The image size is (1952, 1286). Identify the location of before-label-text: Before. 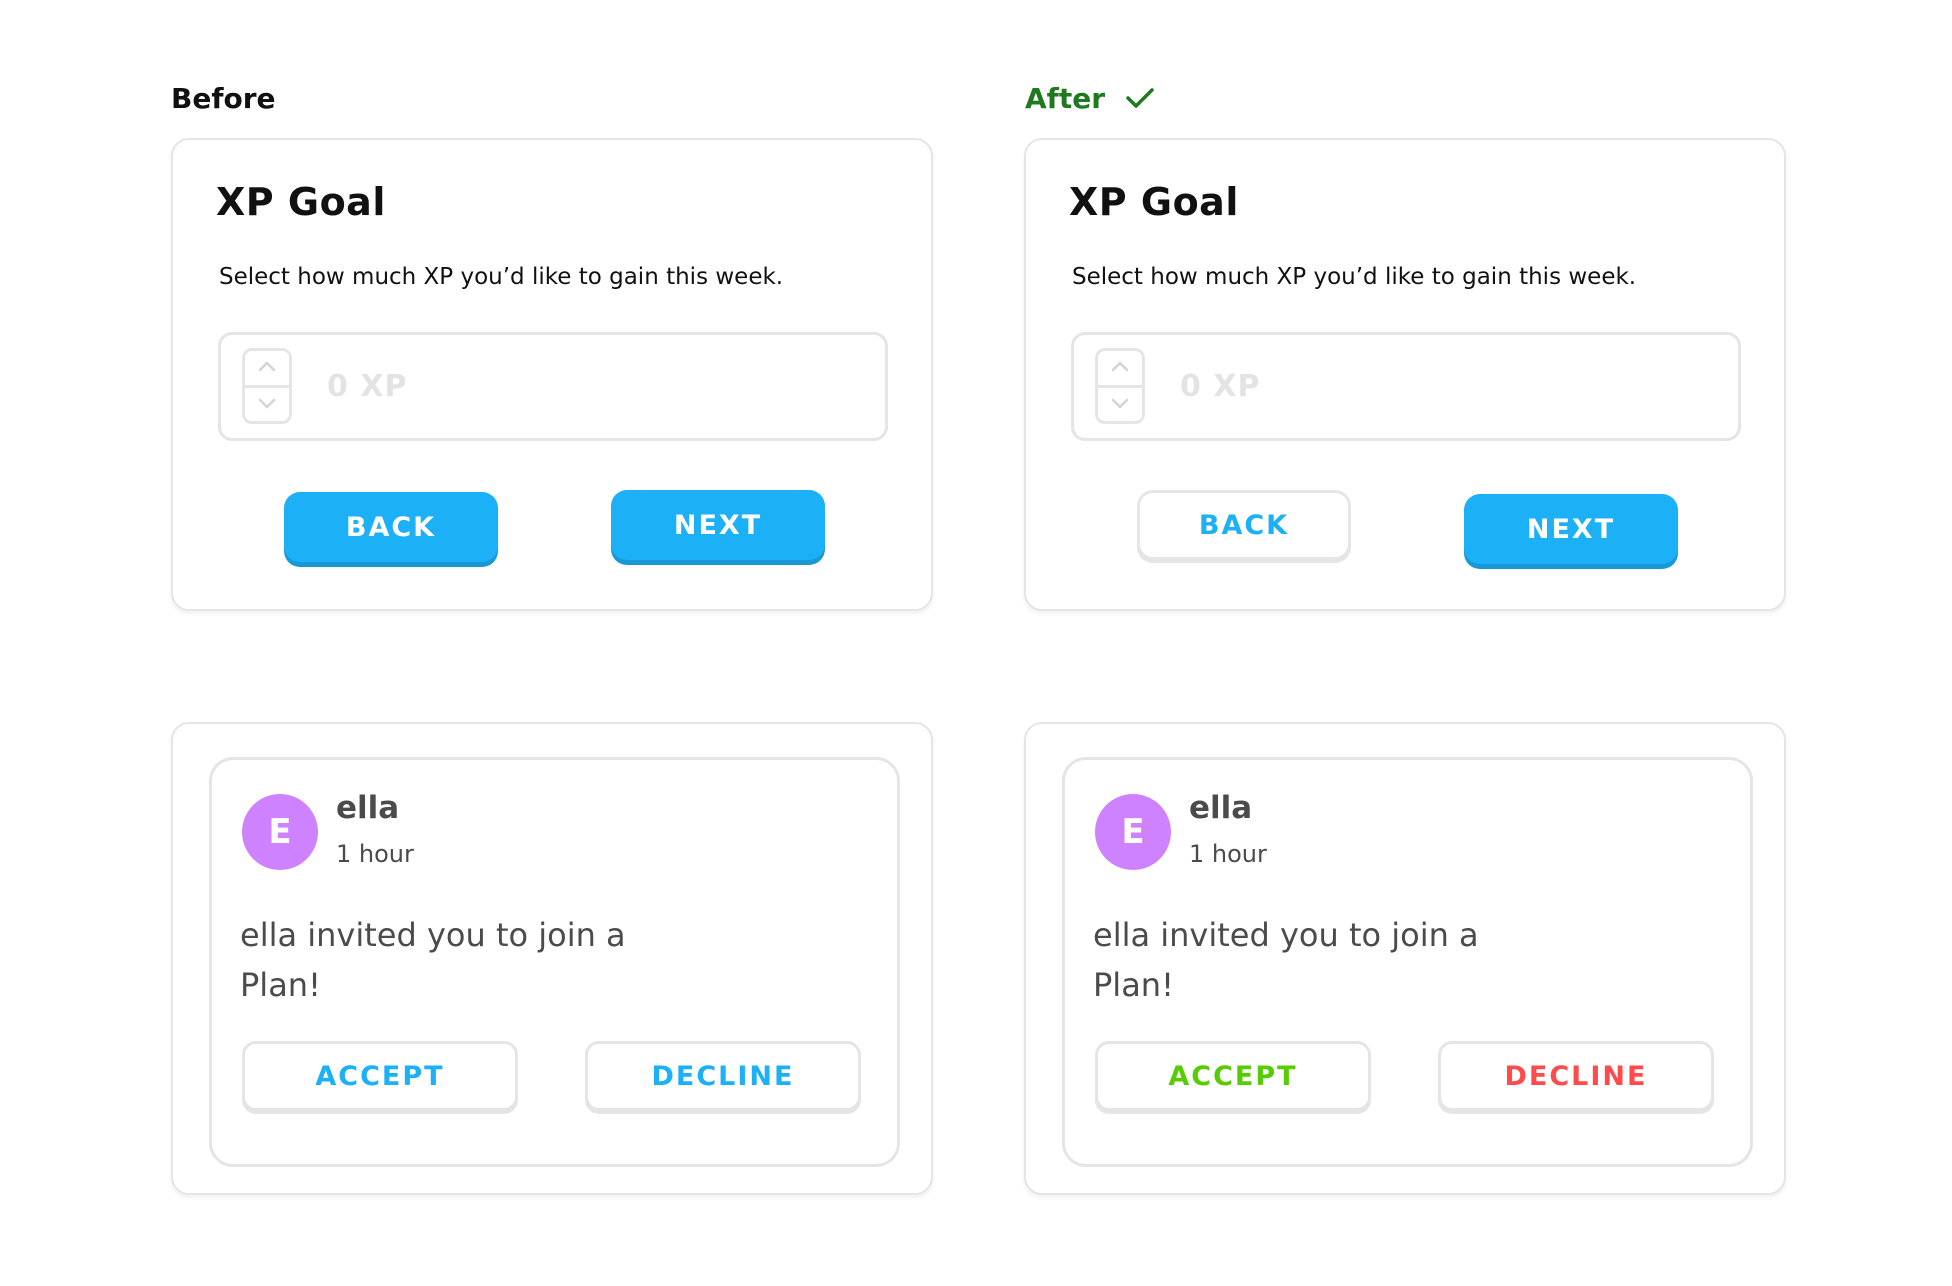
(223, 98).